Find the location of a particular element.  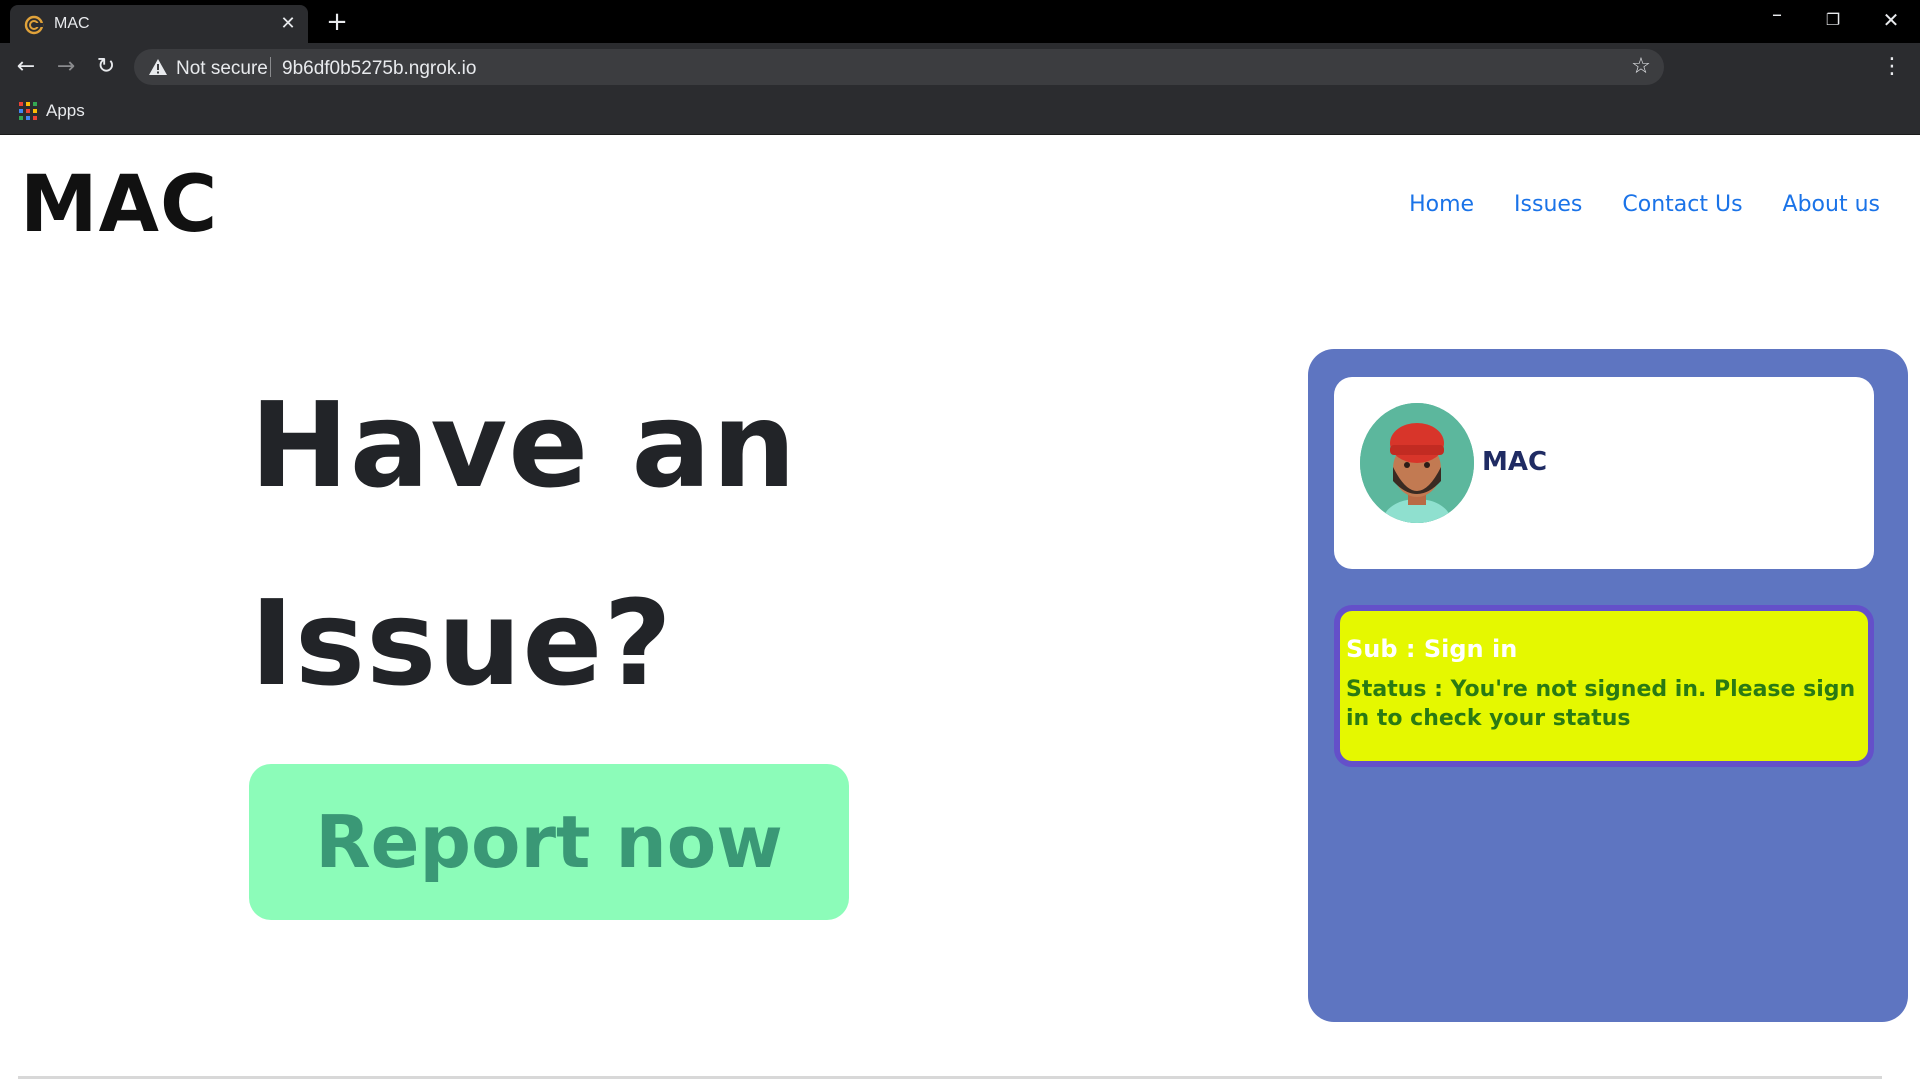

address-bar: Not secure 9b6df0b5275b.ngrok.io ☆ is located at coordinates (899, 67).